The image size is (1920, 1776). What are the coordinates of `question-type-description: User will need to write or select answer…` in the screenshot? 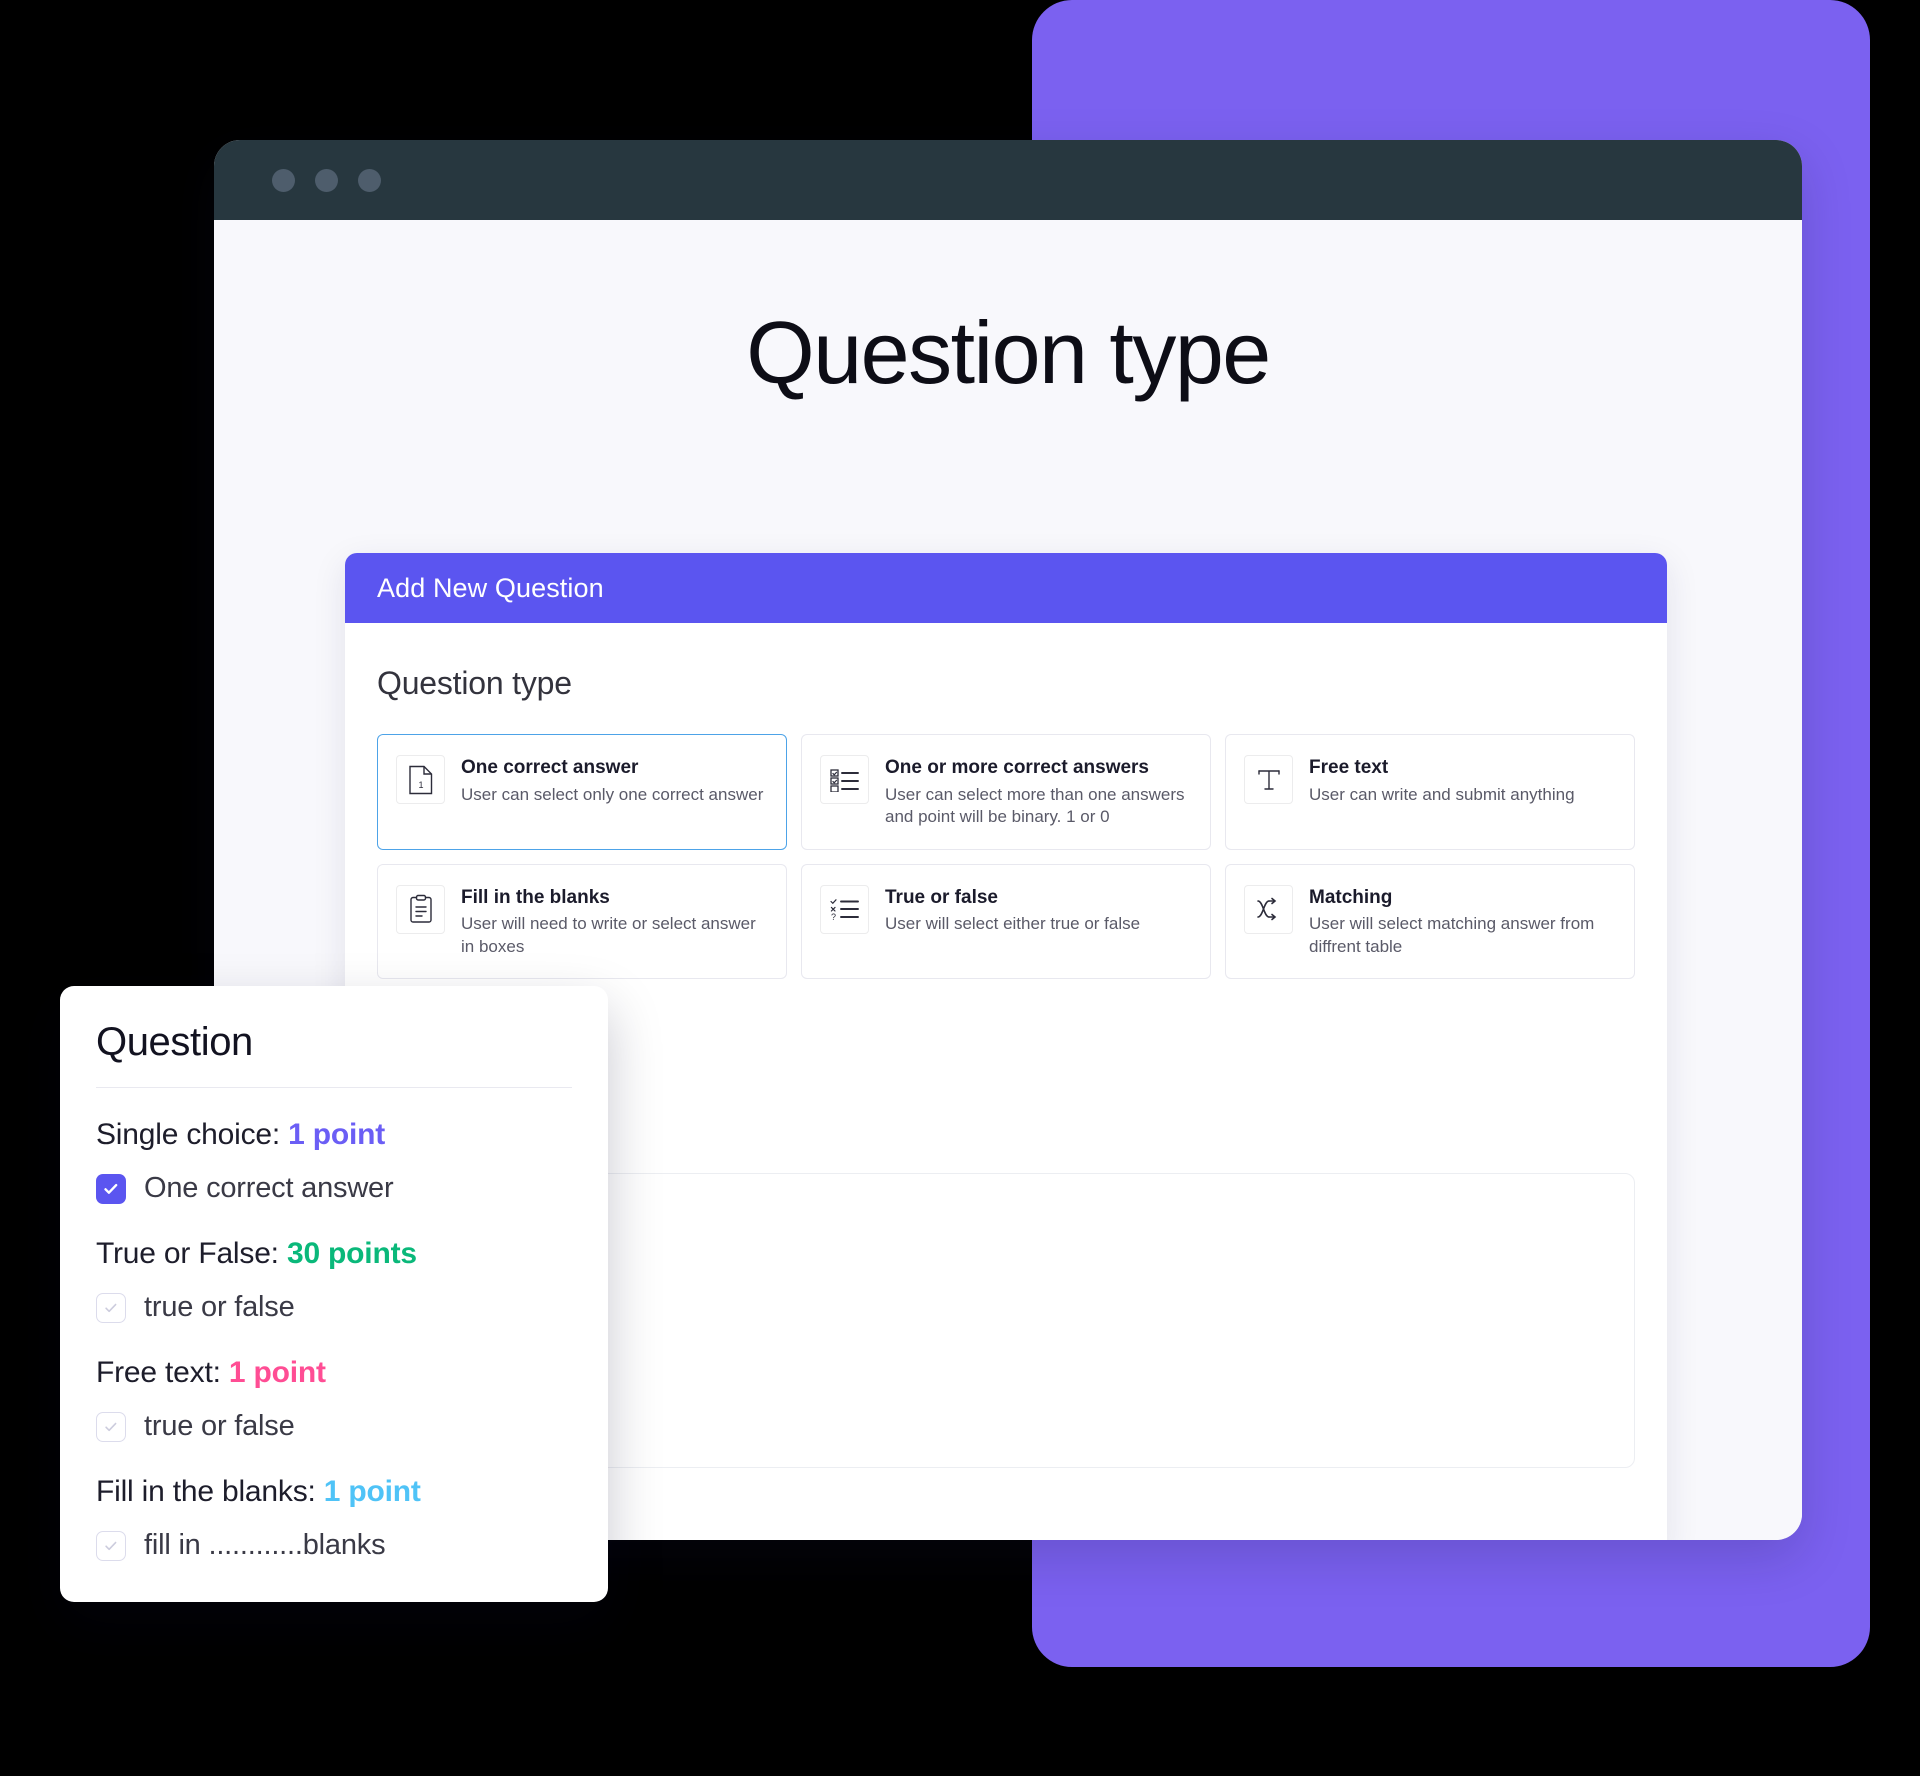 It's located at (608, 935).